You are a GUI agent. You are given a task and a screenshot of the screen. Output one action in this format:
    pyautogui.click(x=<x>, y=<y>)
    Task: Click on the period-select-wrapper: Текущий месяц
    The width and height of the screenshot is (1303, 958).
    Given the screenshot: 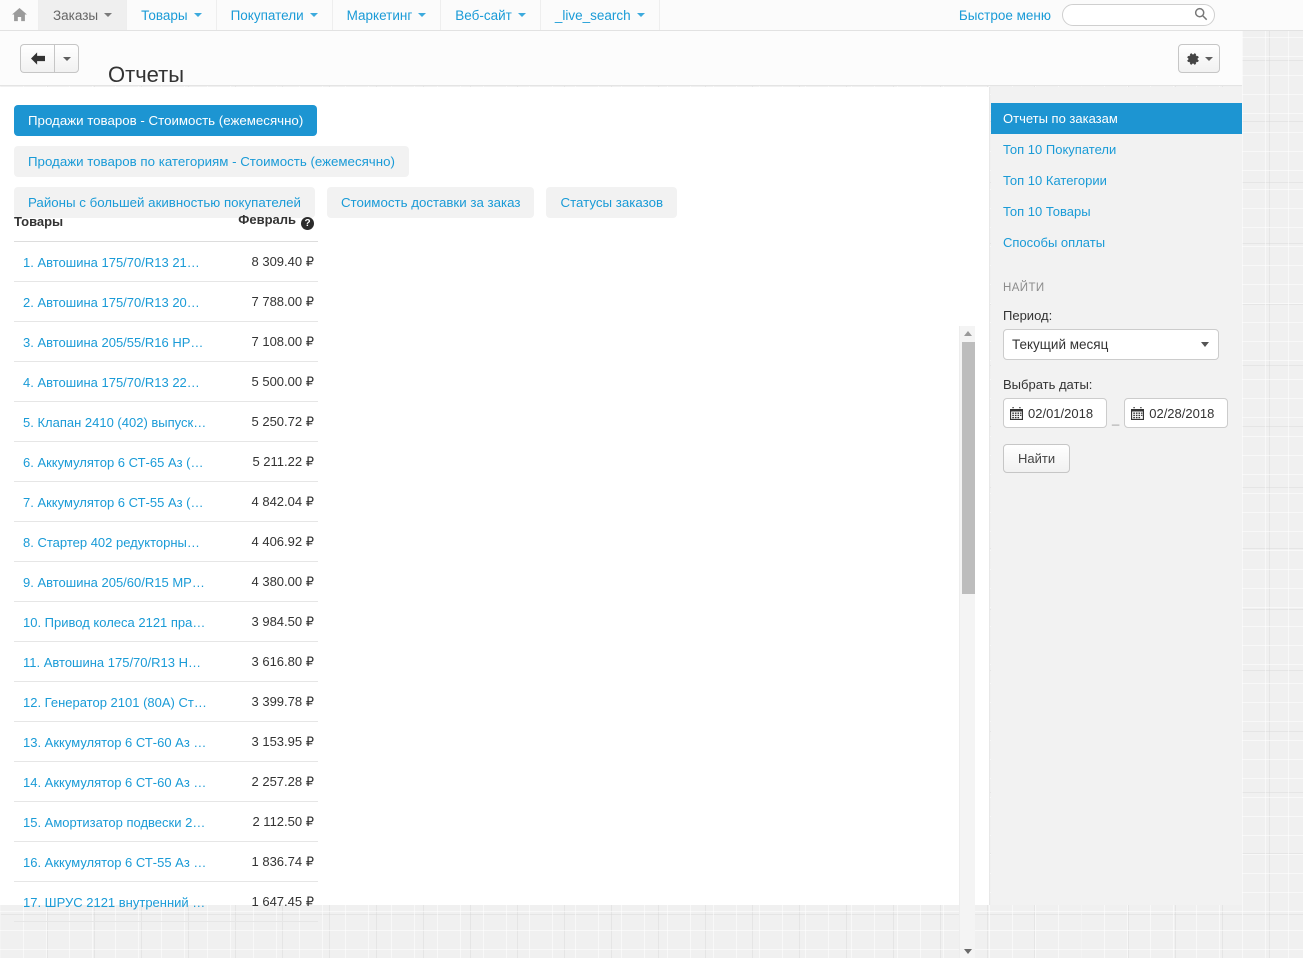 What is the action you would take?
    pyautogui.click(x=1111, y=344)
    